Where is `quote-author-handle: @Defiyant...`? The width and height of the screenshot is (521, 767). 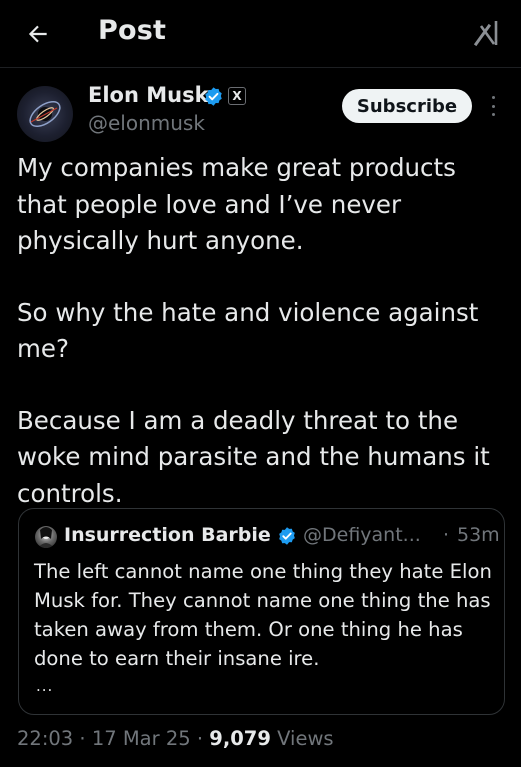 quote-author-handle: @Defiyant... is located at coordinates (362, 535).